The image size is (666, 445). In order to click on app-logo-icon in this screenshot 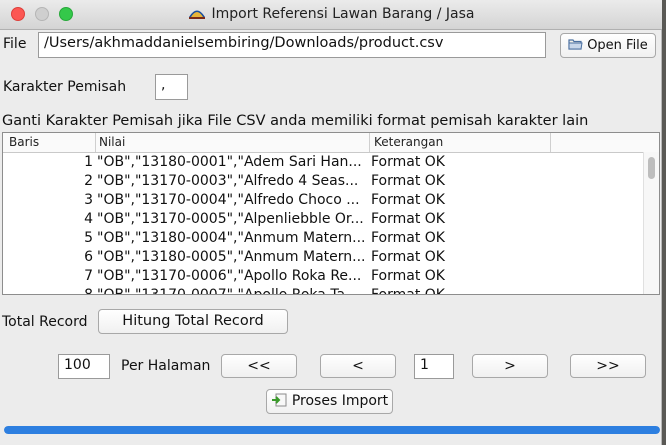, I will do `click(196, 14)`.